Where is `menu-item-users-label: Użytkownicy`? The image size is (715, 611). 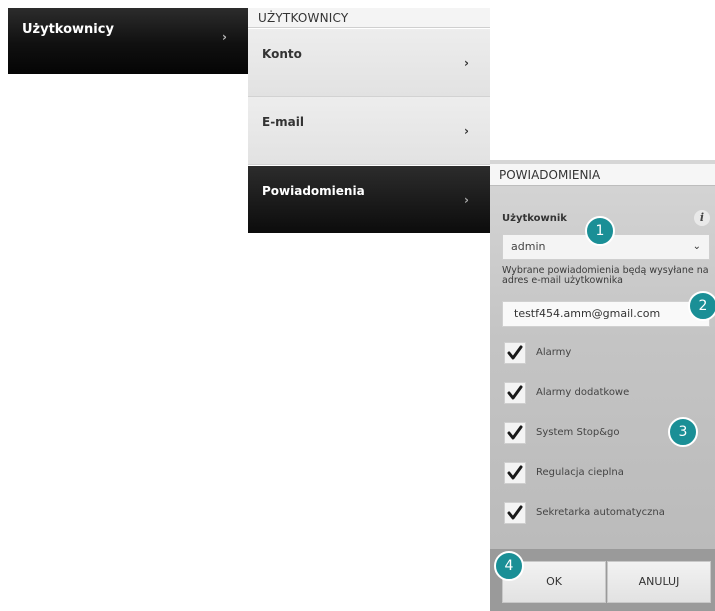 menu-item-users-label: Użytkownicy is located at coordinates (68, 29).